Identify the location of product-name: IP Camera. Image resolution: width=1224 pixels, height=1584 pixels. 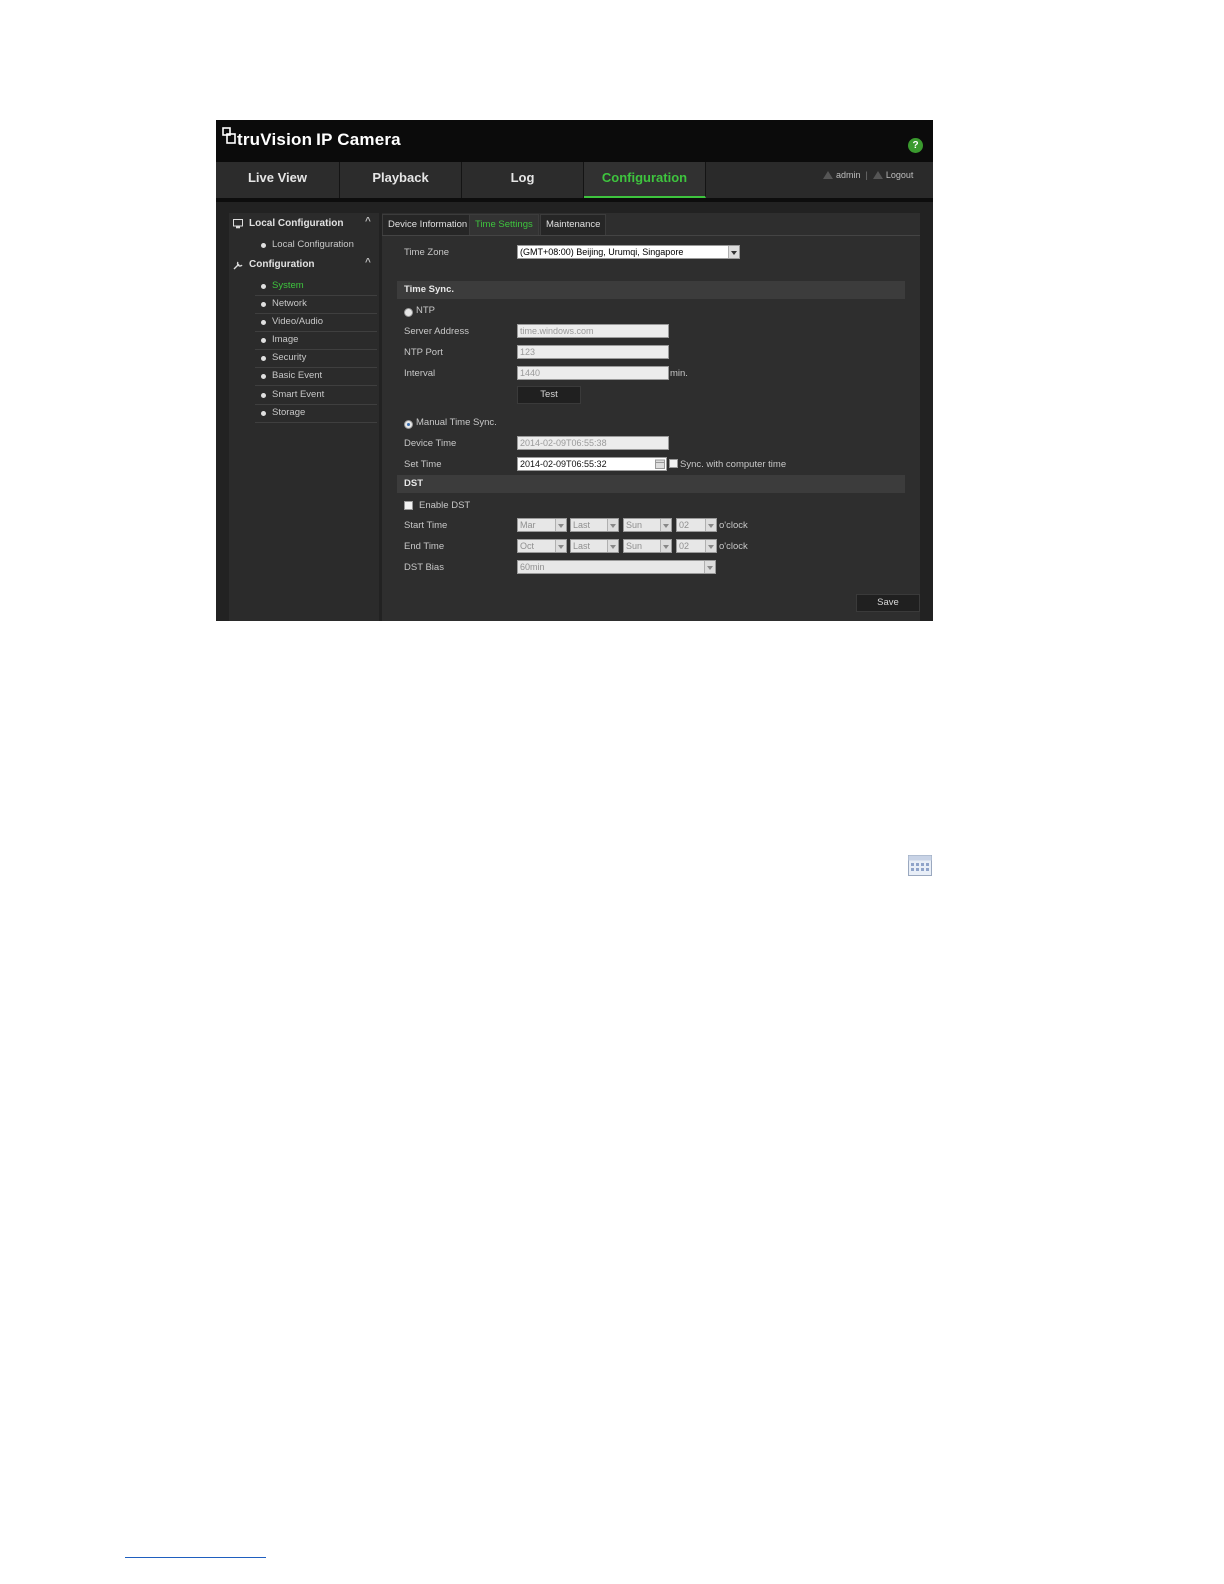
(358, 139).